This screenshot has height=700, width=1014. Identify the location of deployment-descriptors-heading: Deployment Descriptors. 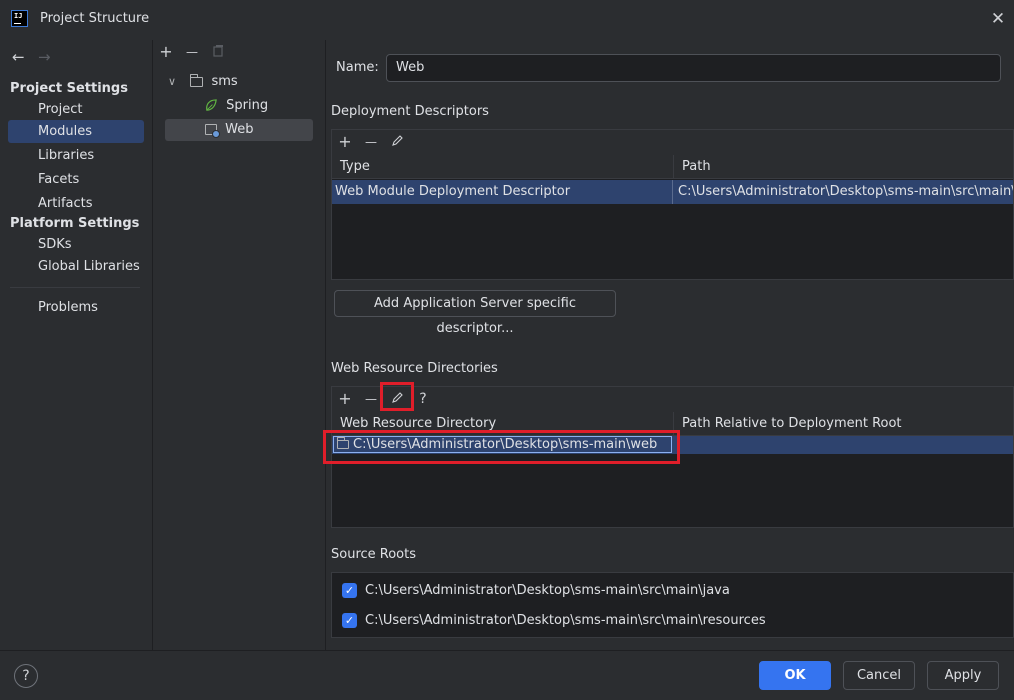
(410, 111).